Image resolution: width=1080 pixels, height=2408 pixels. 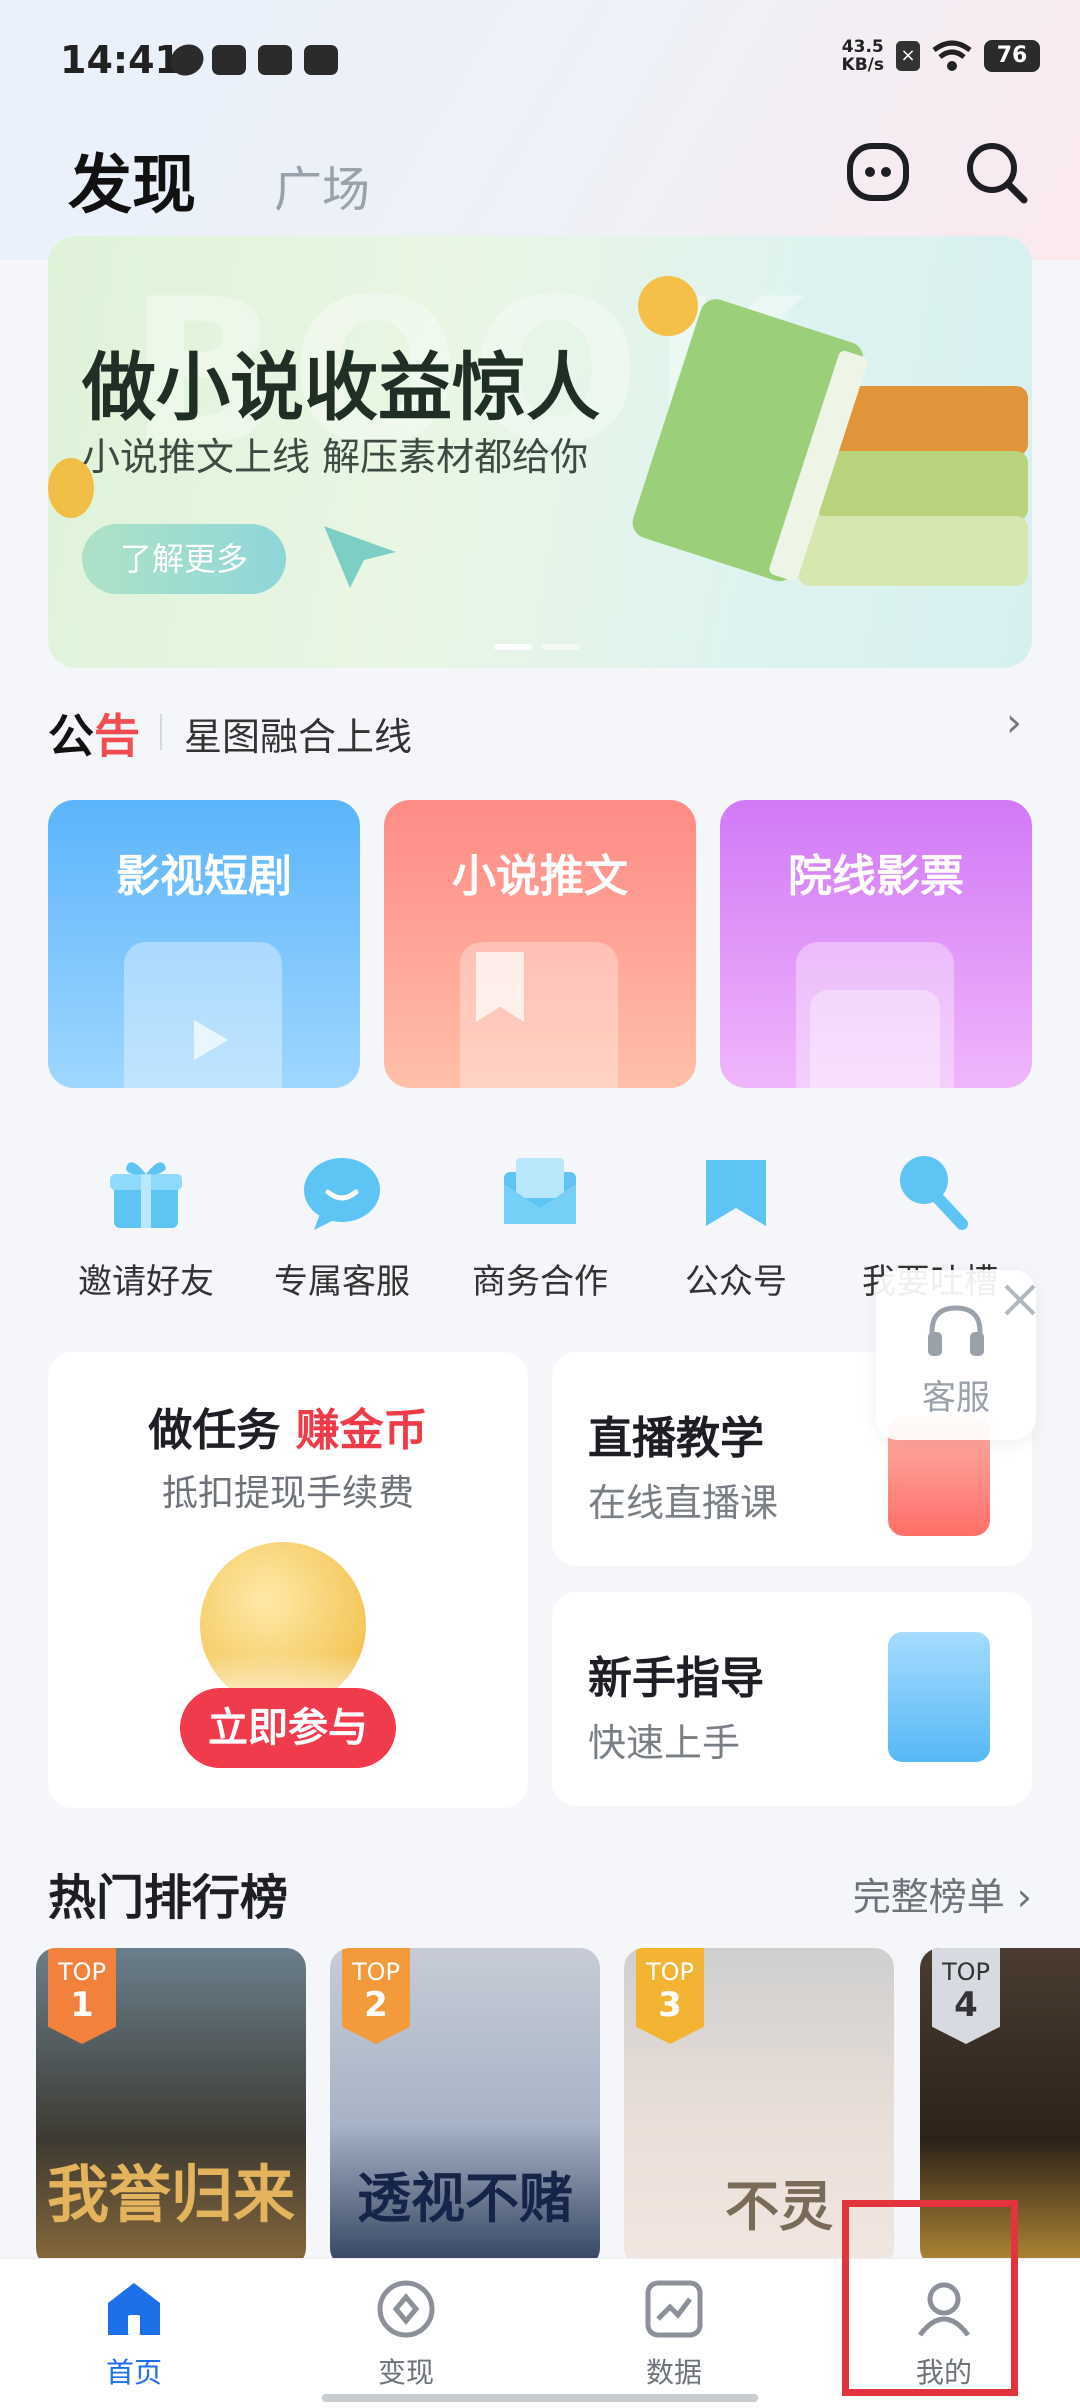 I want to click on highlight-box, so click(x=930, y=2298).